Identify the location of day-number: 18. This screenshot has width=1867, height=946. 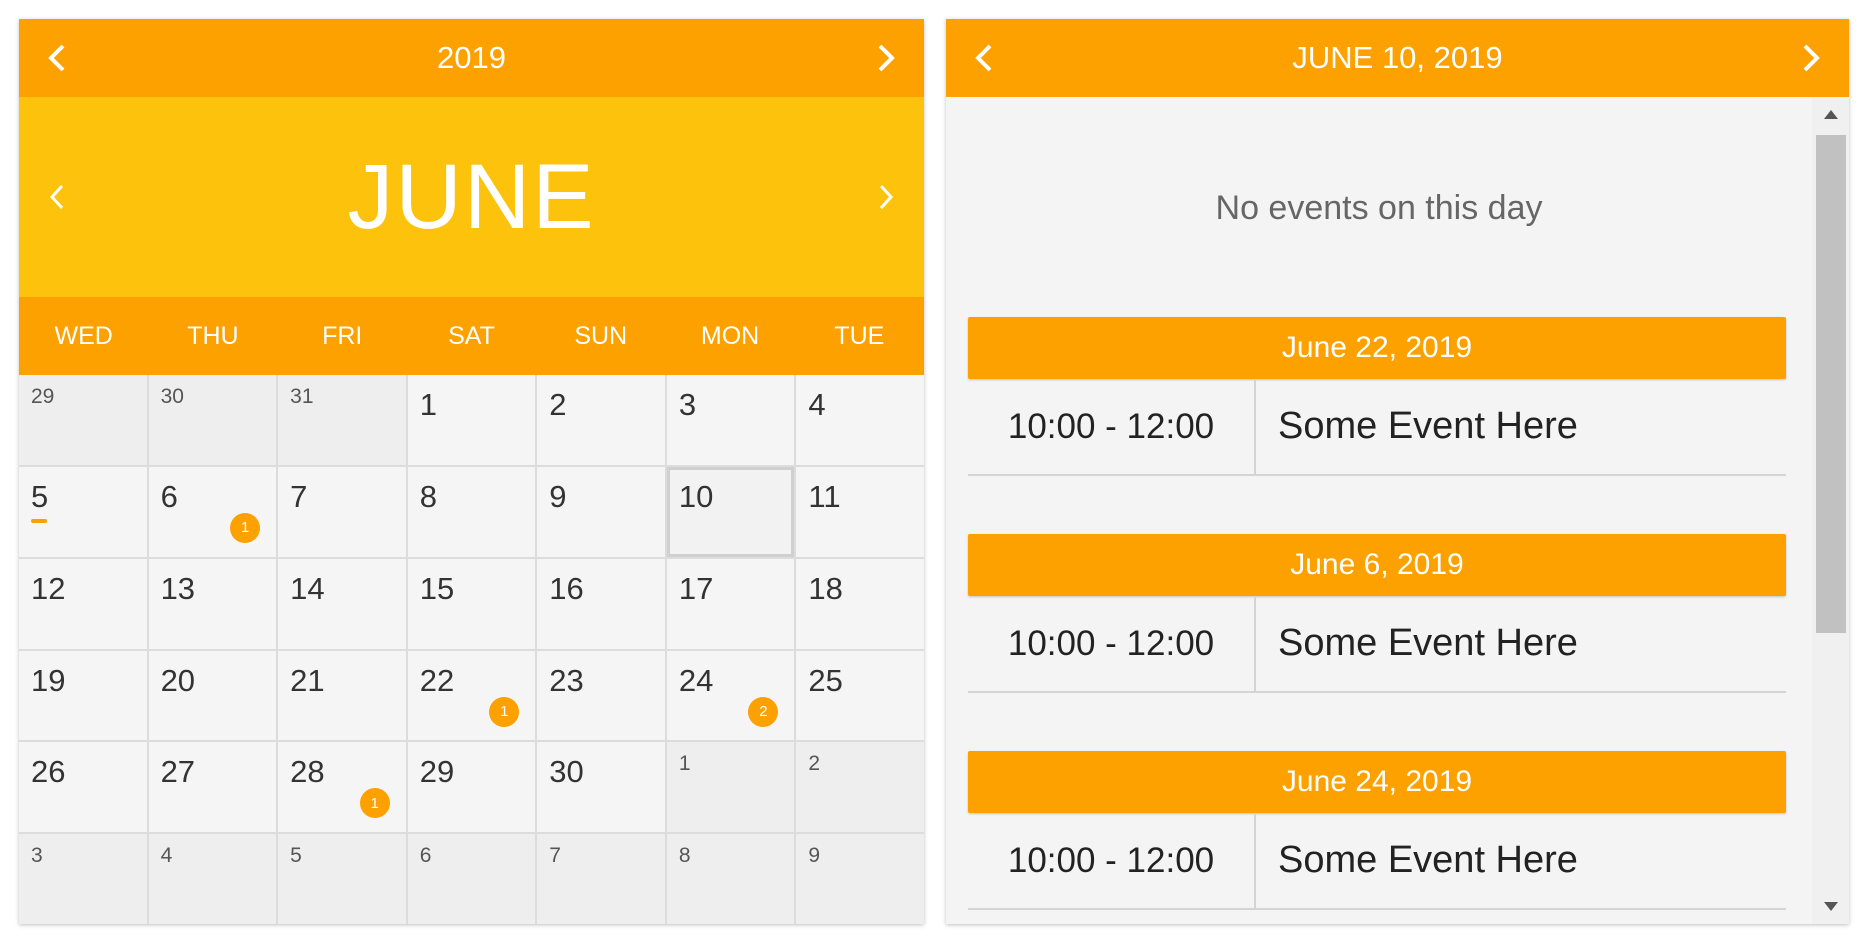
(825, 588).